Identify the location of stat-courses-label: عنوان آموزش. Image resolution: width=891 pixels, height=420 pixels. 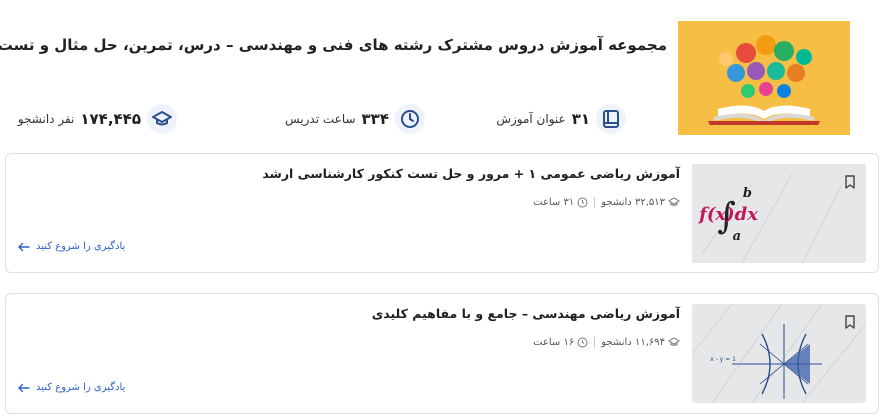
(531, 119).